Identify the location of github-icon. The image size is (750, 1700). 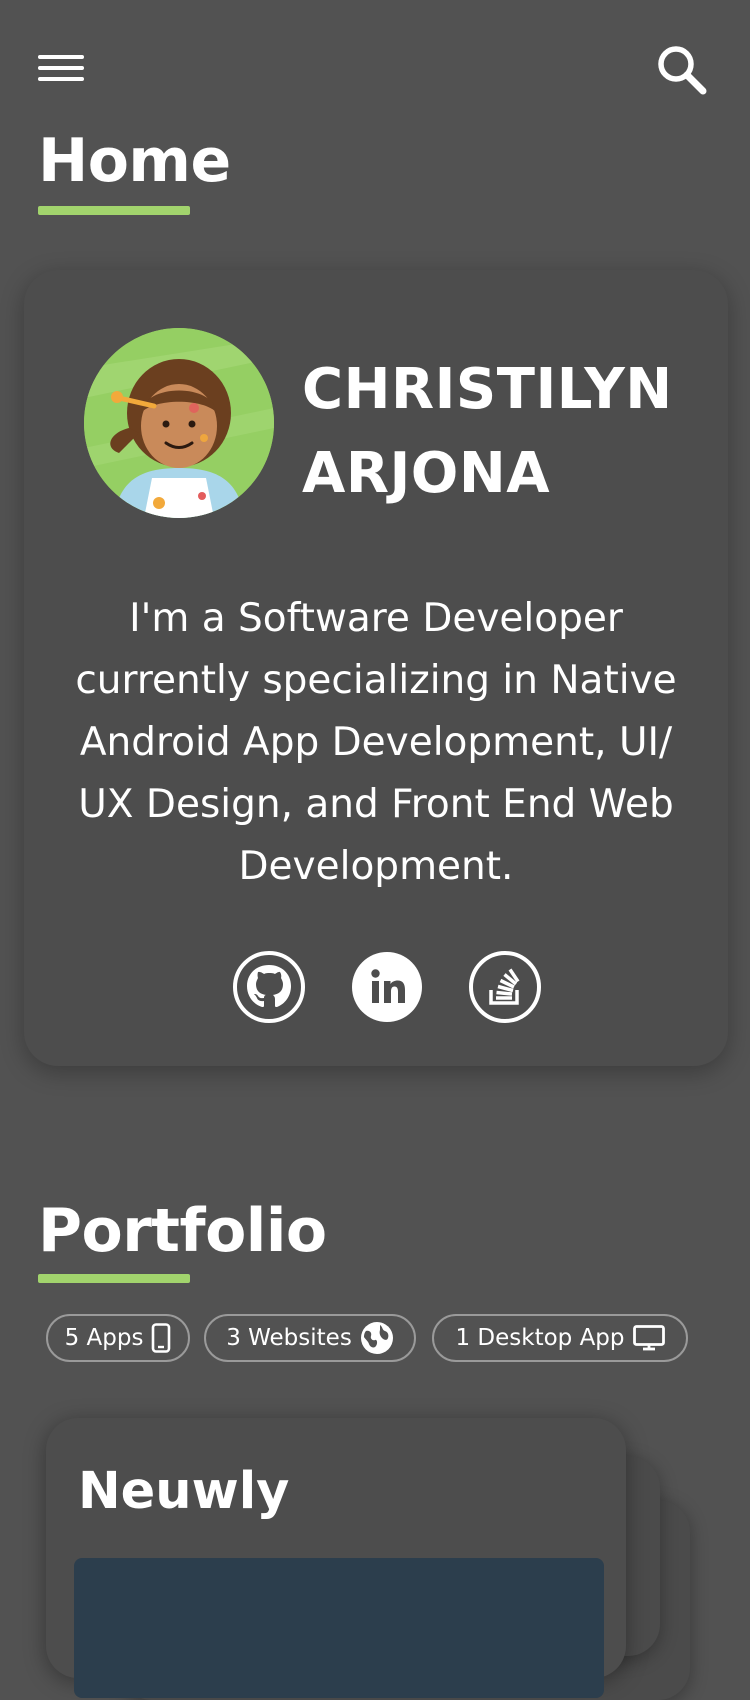
(269, 987).